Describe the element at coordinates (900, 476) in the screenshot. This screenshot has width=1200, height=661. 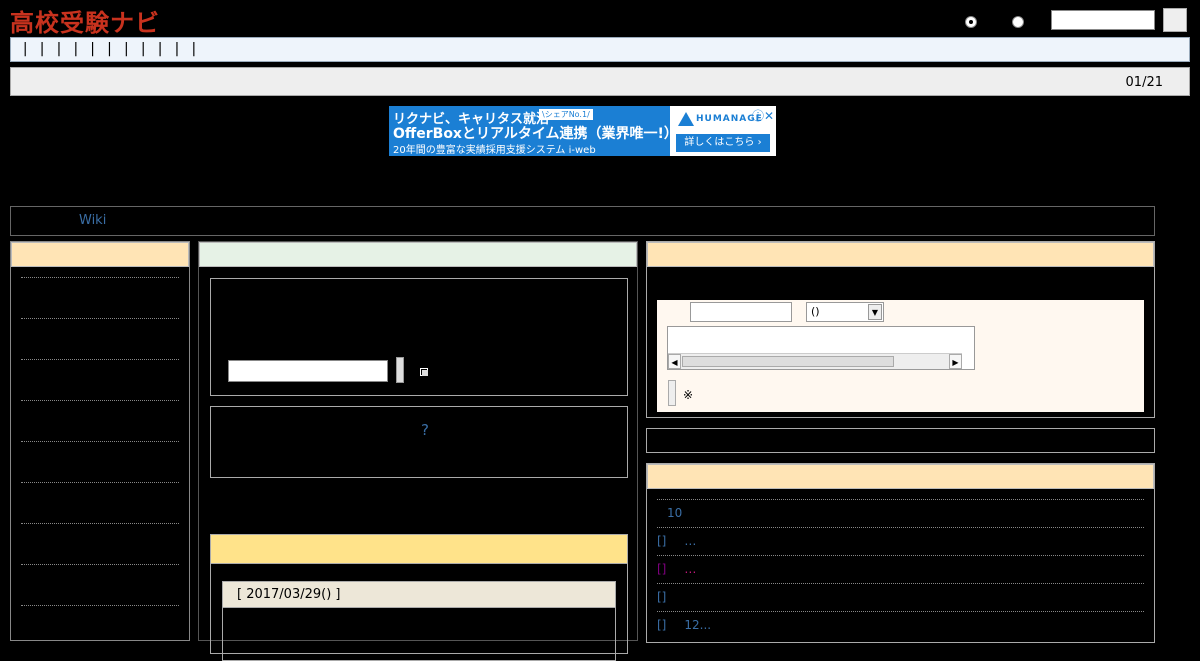
I see `recent-list-header` at that location.